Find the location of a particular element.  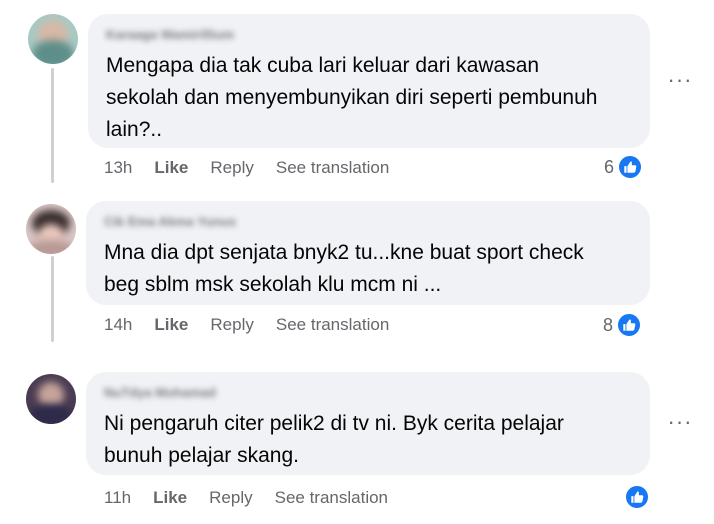

reaction-count: 6 is located at coordinates (609, 166).